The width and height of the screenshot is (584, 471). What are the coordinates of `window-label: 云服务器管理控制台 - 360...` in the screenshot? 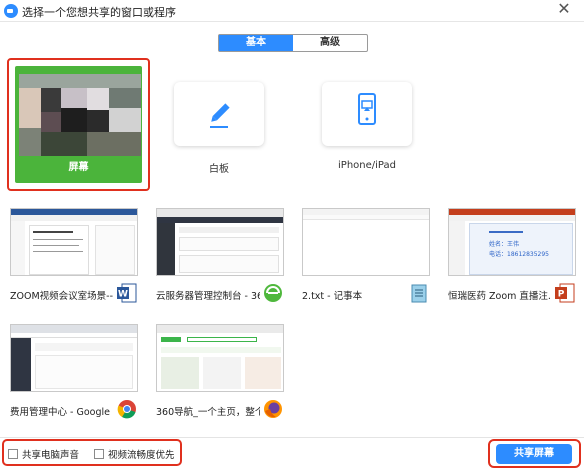 It's located at (208, 296).